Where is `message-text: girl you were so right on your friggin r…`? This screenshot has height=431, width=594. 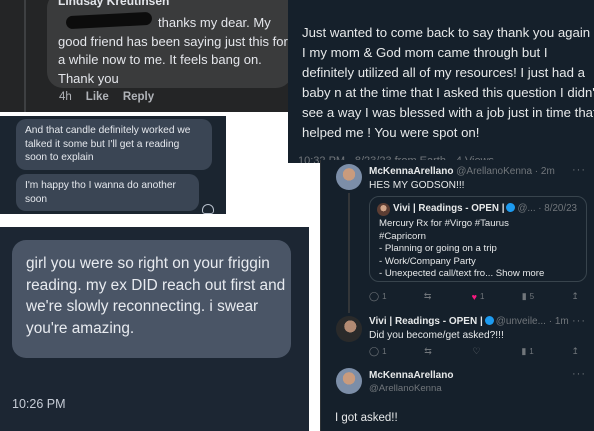
message-text: girl you were so right on your friggin r… is located at coordinates (156, 296).